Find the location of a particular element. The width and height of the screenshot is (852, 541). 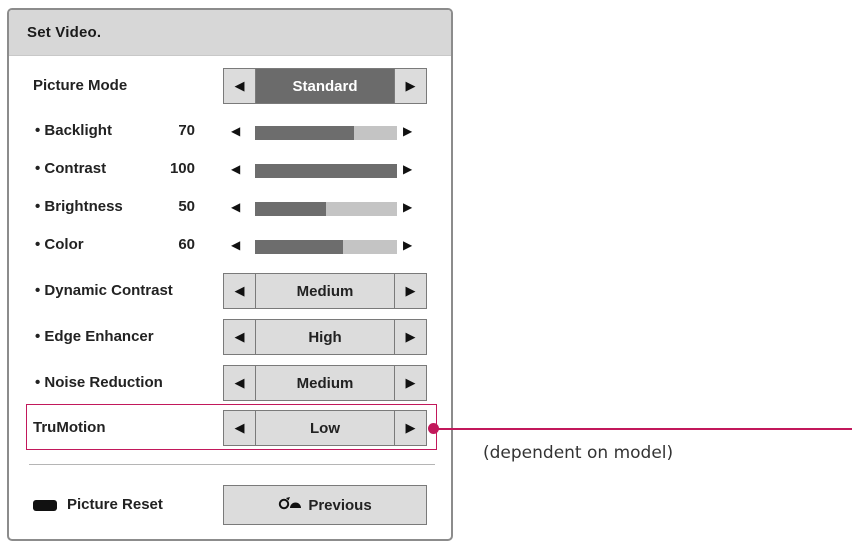

trumotion-value: Low is located at coordinates (325, 428).